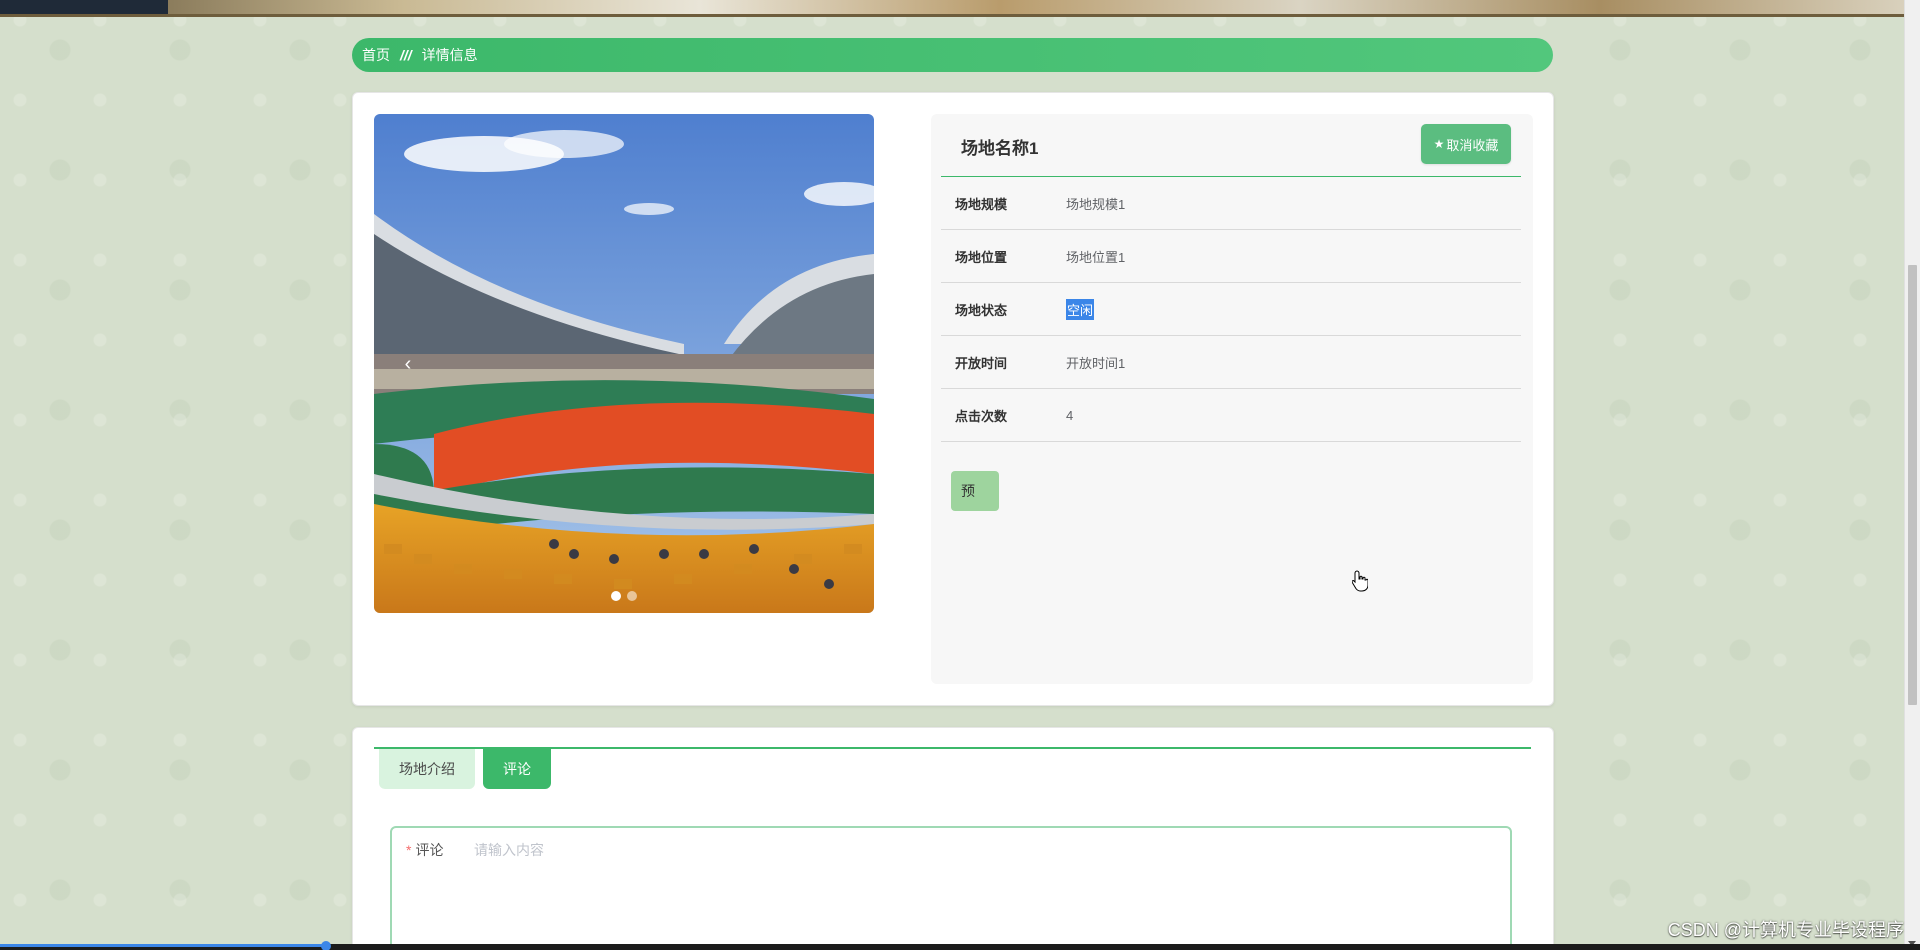  I want to click on page-scrollbar, so click(1912, 475).